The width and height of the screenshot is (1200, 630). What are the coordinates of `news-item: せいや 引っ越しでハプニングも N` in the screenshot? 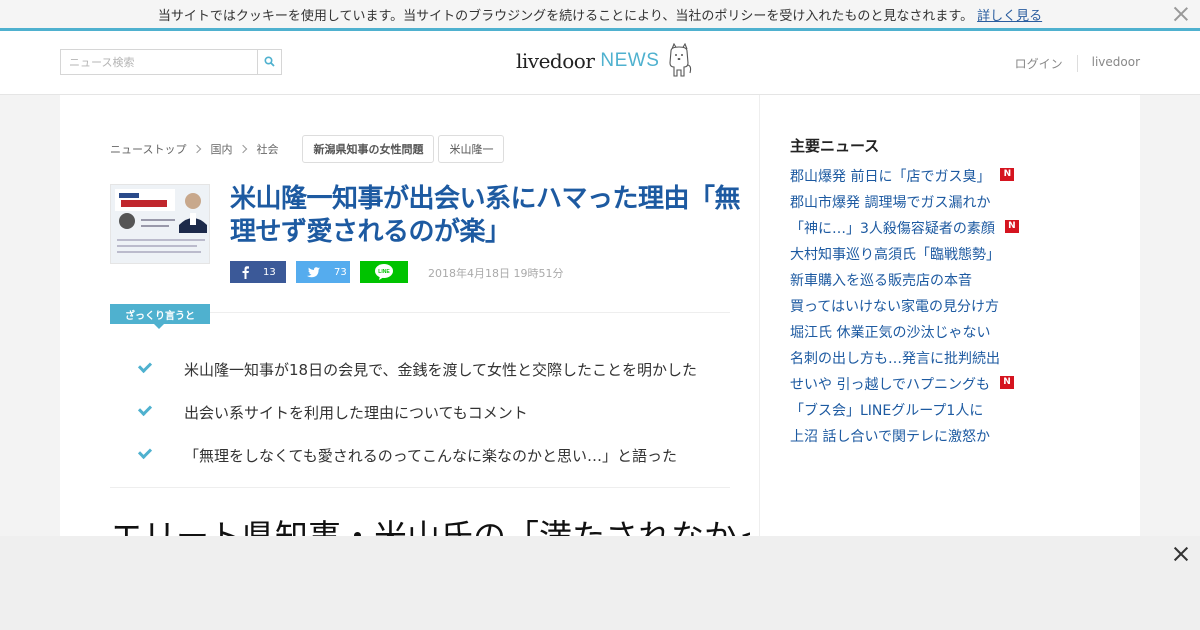 It's located at (955, 384).